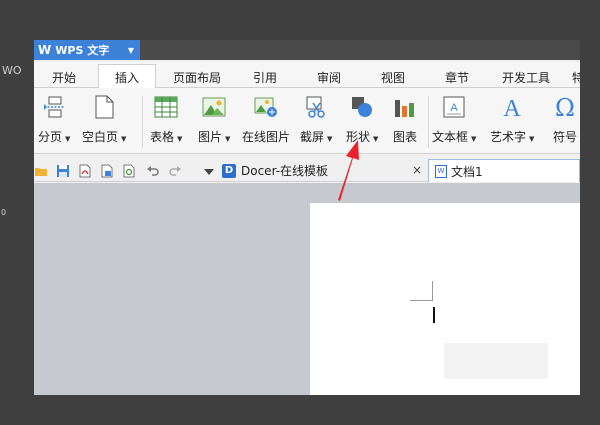  I want to click on textbox-button: A 文本框 ▼, so click(454, 119).